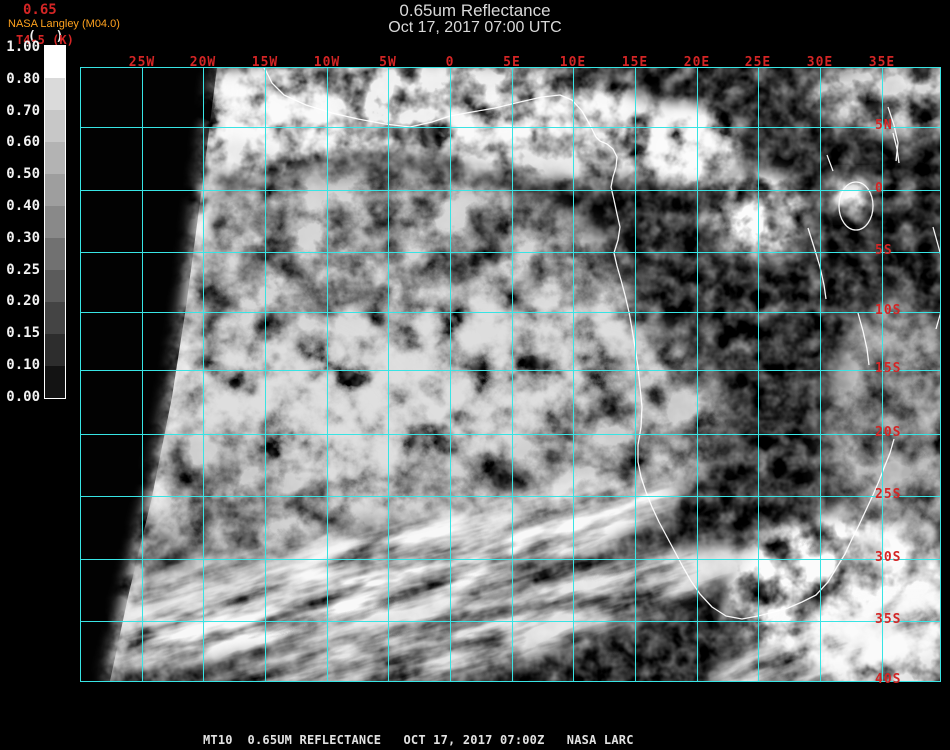 This screenshot has width=950, height=750. What do you see at coordinates (888, 432) in the screenshot?
I see `latitude-label: 20S` at bounding box center [888, 432].